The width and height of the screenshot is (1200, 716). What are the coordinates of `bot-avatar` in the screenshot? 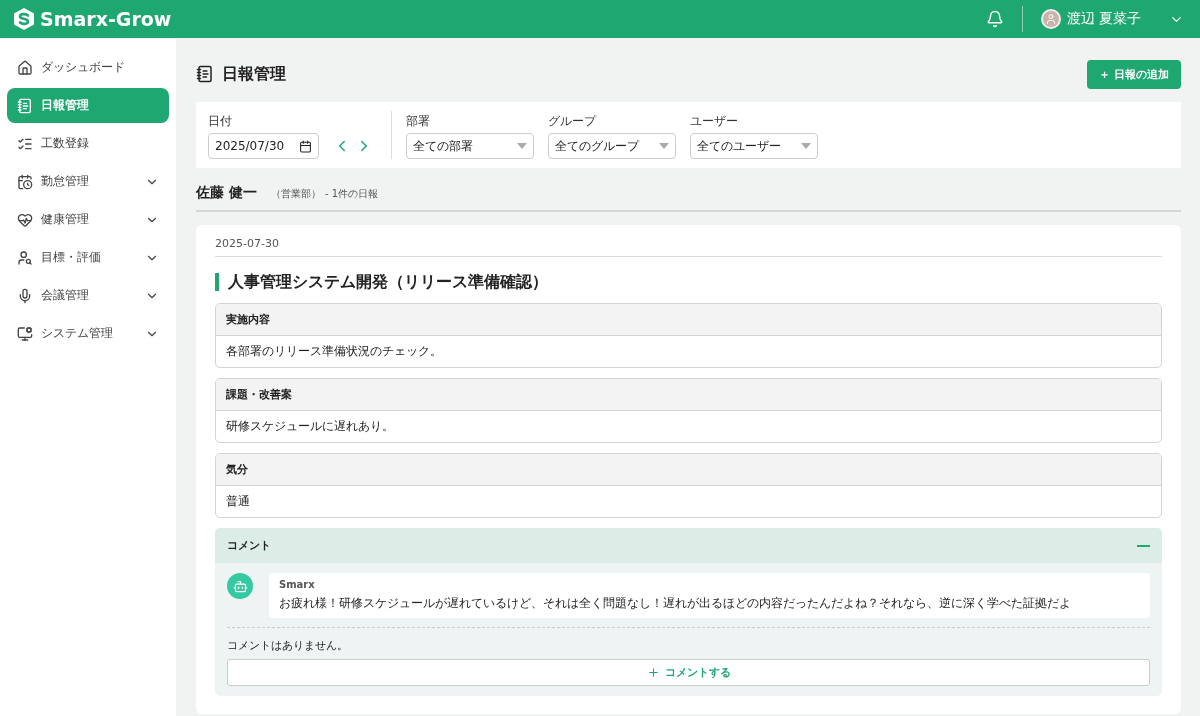 It's located at (240, 586).